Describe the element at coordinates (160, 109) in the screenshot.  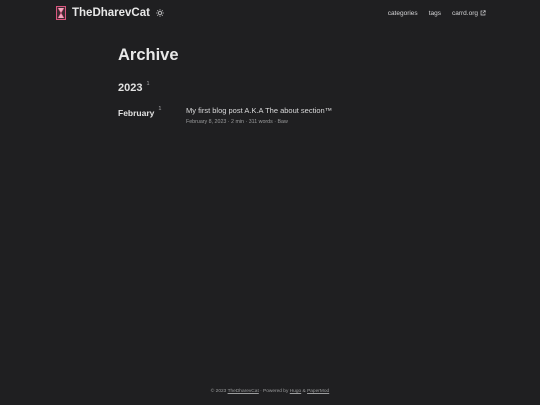
I see `archive-month-count: 1` at that location.